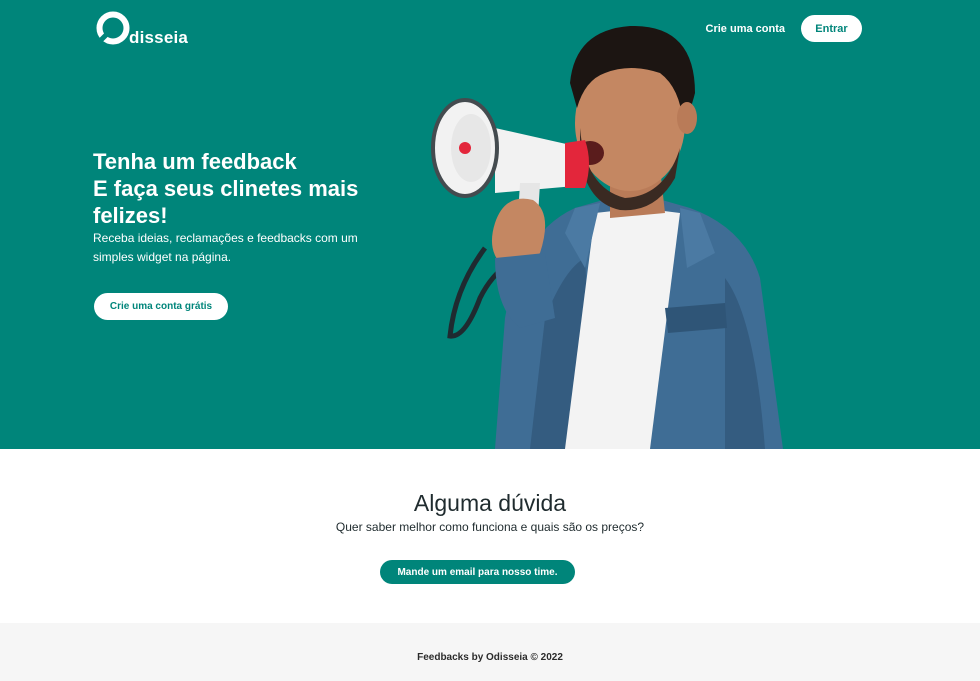 The height and width of the screenshot is (681, 980). What do you see at coordinates (226, 202) in the screenshot?
I see `hero-title-line-2: E faça seus clinetes mais felizes!` at bounding box center [226, 202].